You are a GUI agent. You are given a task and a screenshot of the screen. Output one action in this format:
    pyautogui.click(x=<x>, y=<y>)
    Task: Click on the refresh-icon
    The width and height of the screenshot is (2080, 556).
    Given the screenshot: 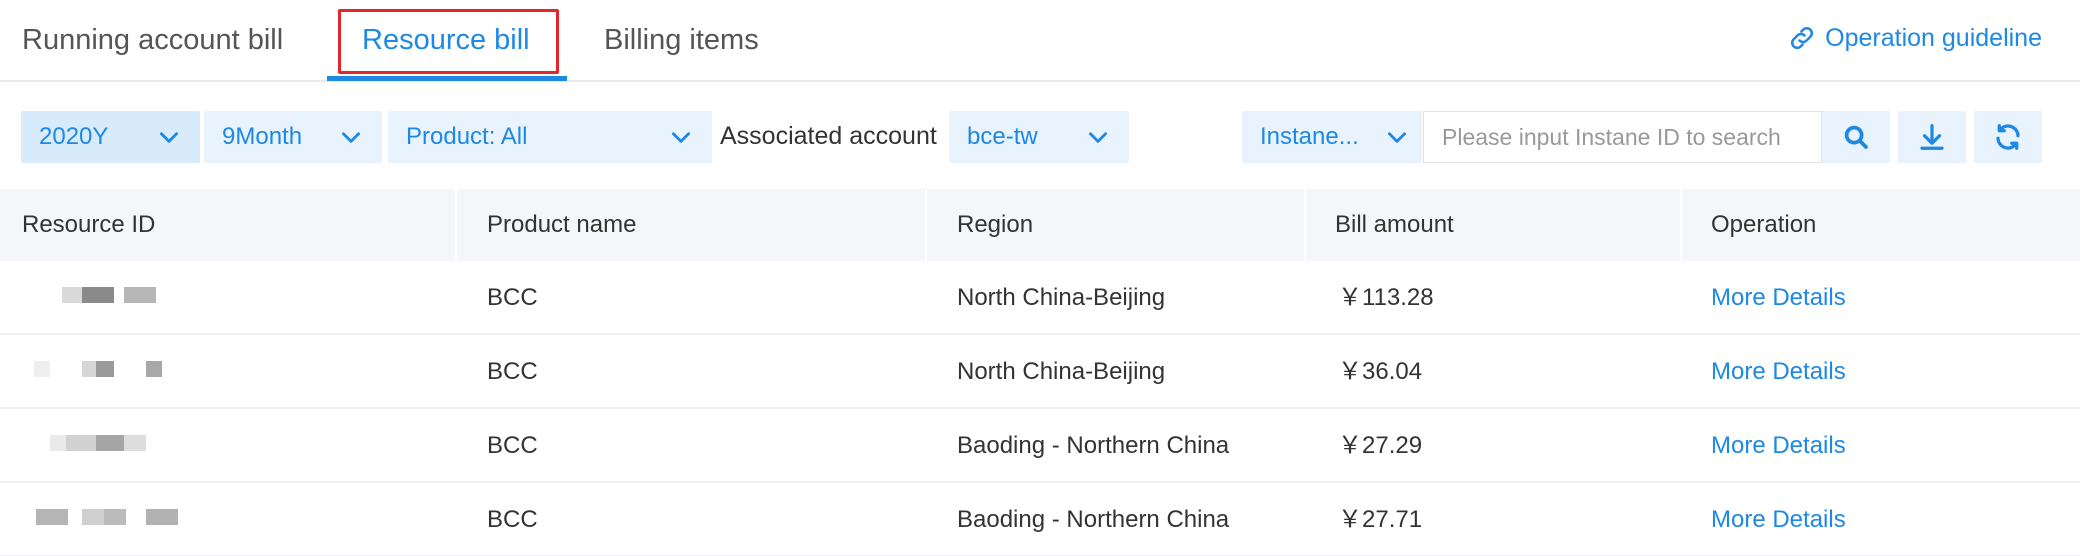 What is the action you would take?
    pyautogui.click(x=2008, y=137)
    